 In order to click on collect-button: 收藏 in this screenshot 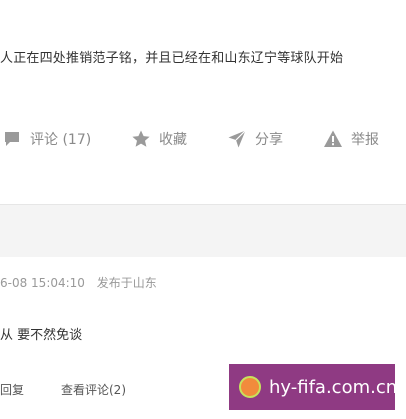, I will do `click(159, 139)`.